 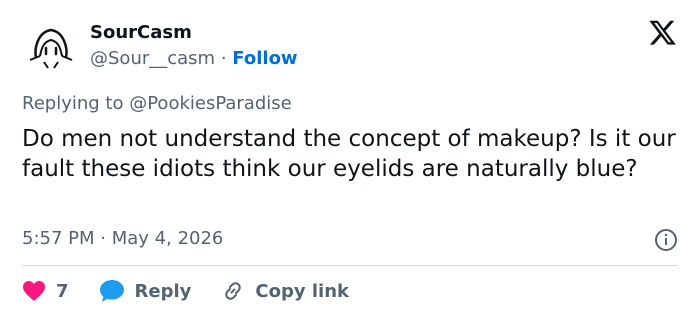 I want to click on post-timestamp: 5:57 PM · May 4, 2026, so click(x=122, y=239).